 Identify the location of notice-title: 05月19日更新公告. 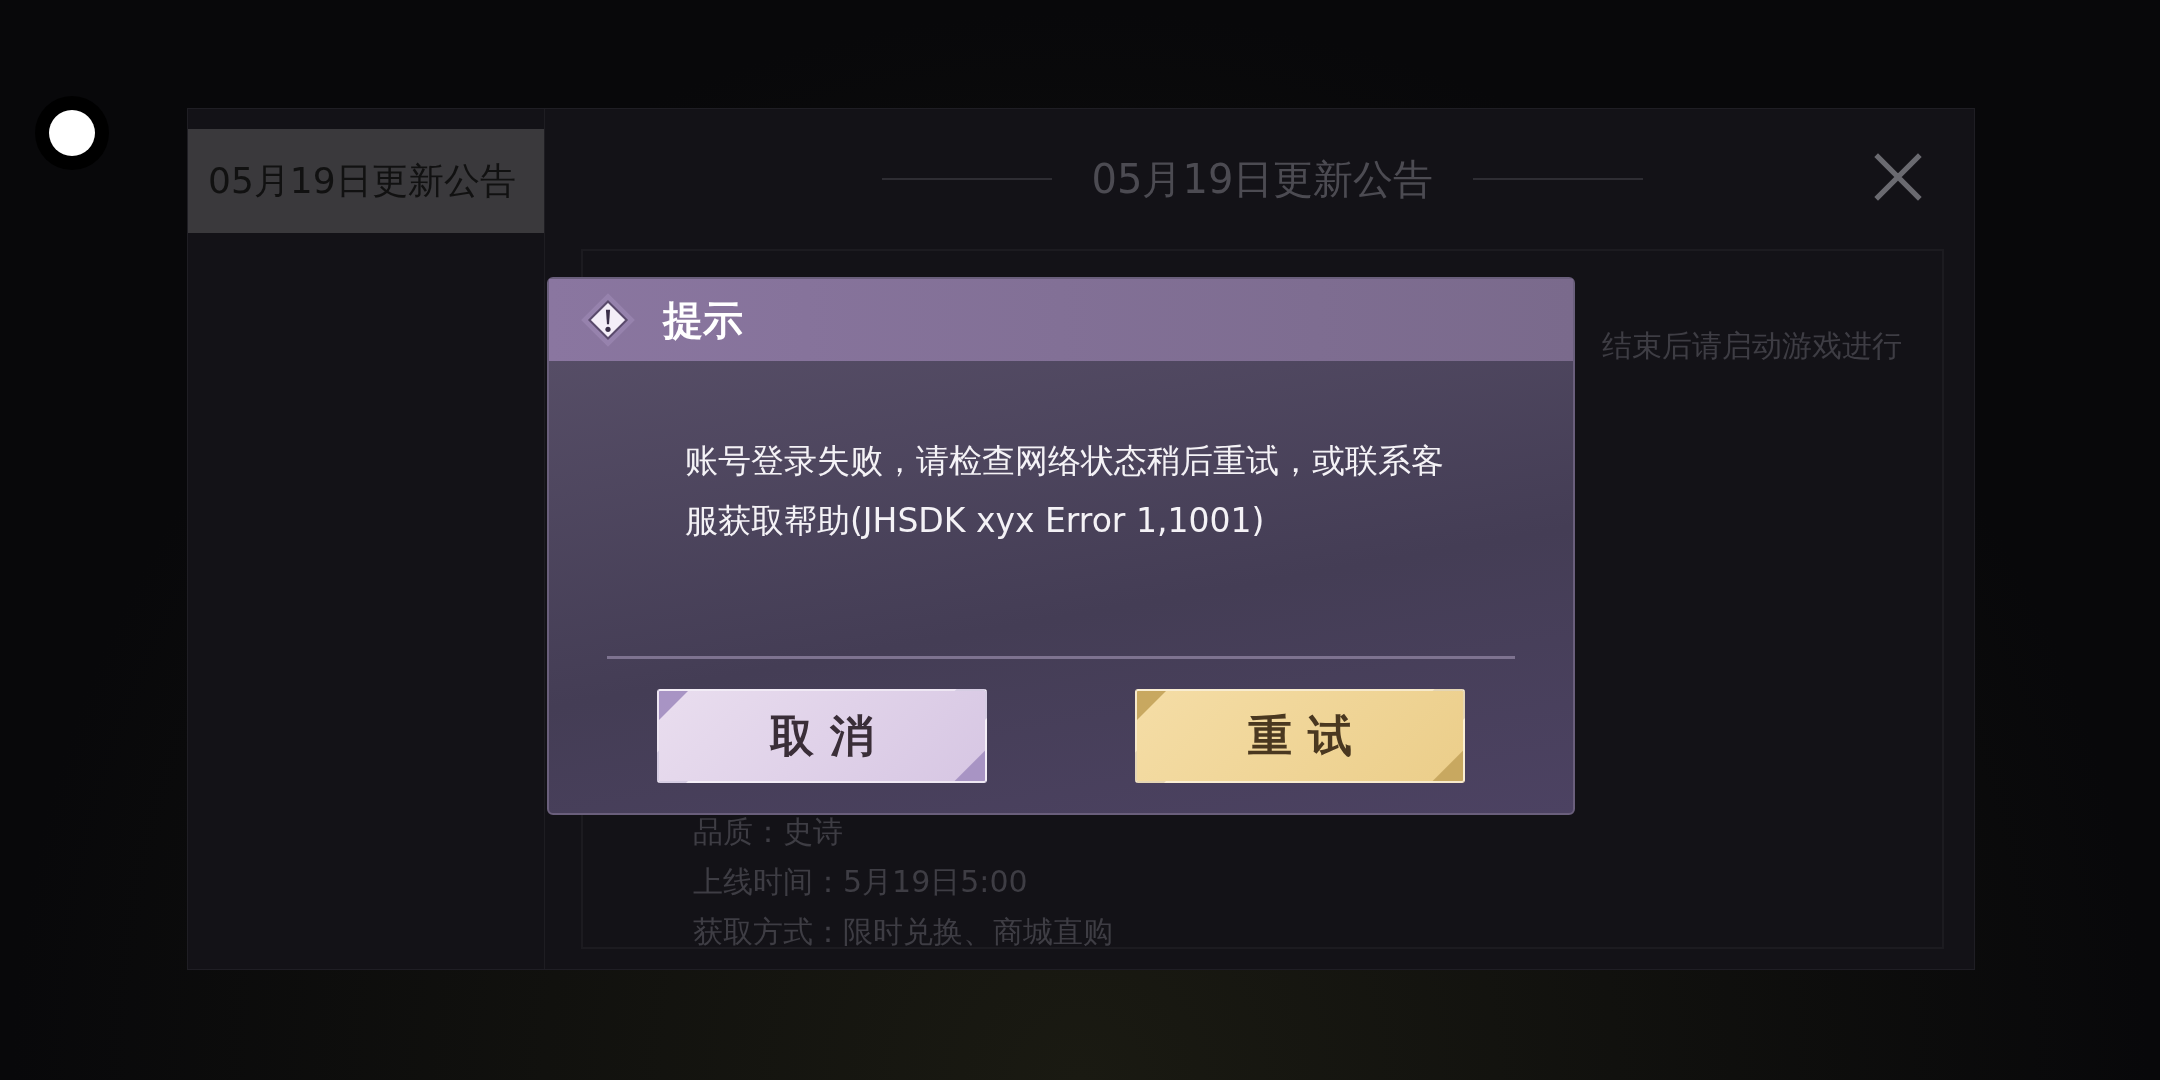
(1262, 179).